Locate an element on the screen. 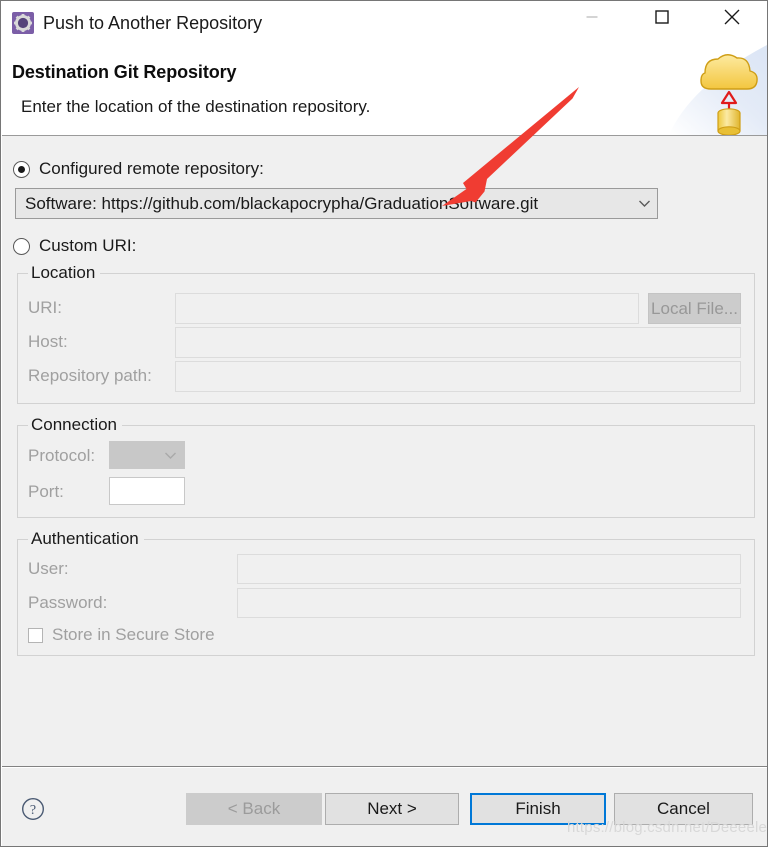  store-in-secure-store-checkbox-mark is located at coordinates (35, 635).